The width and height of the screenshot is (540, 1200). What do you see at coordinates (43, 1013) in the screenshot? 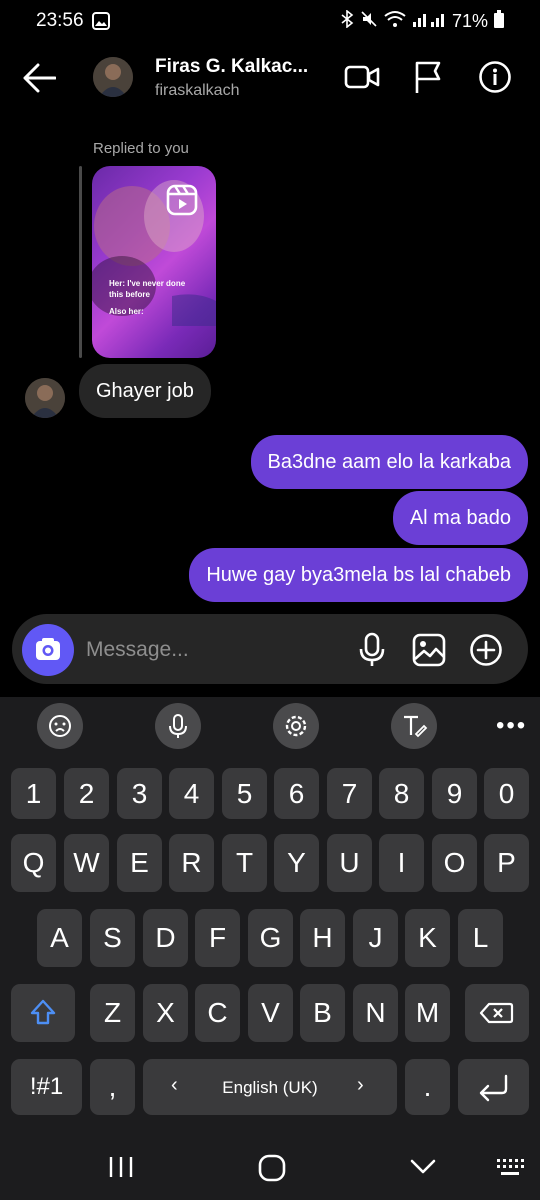
I see `shift-key` at bounding box center [43, 1013].